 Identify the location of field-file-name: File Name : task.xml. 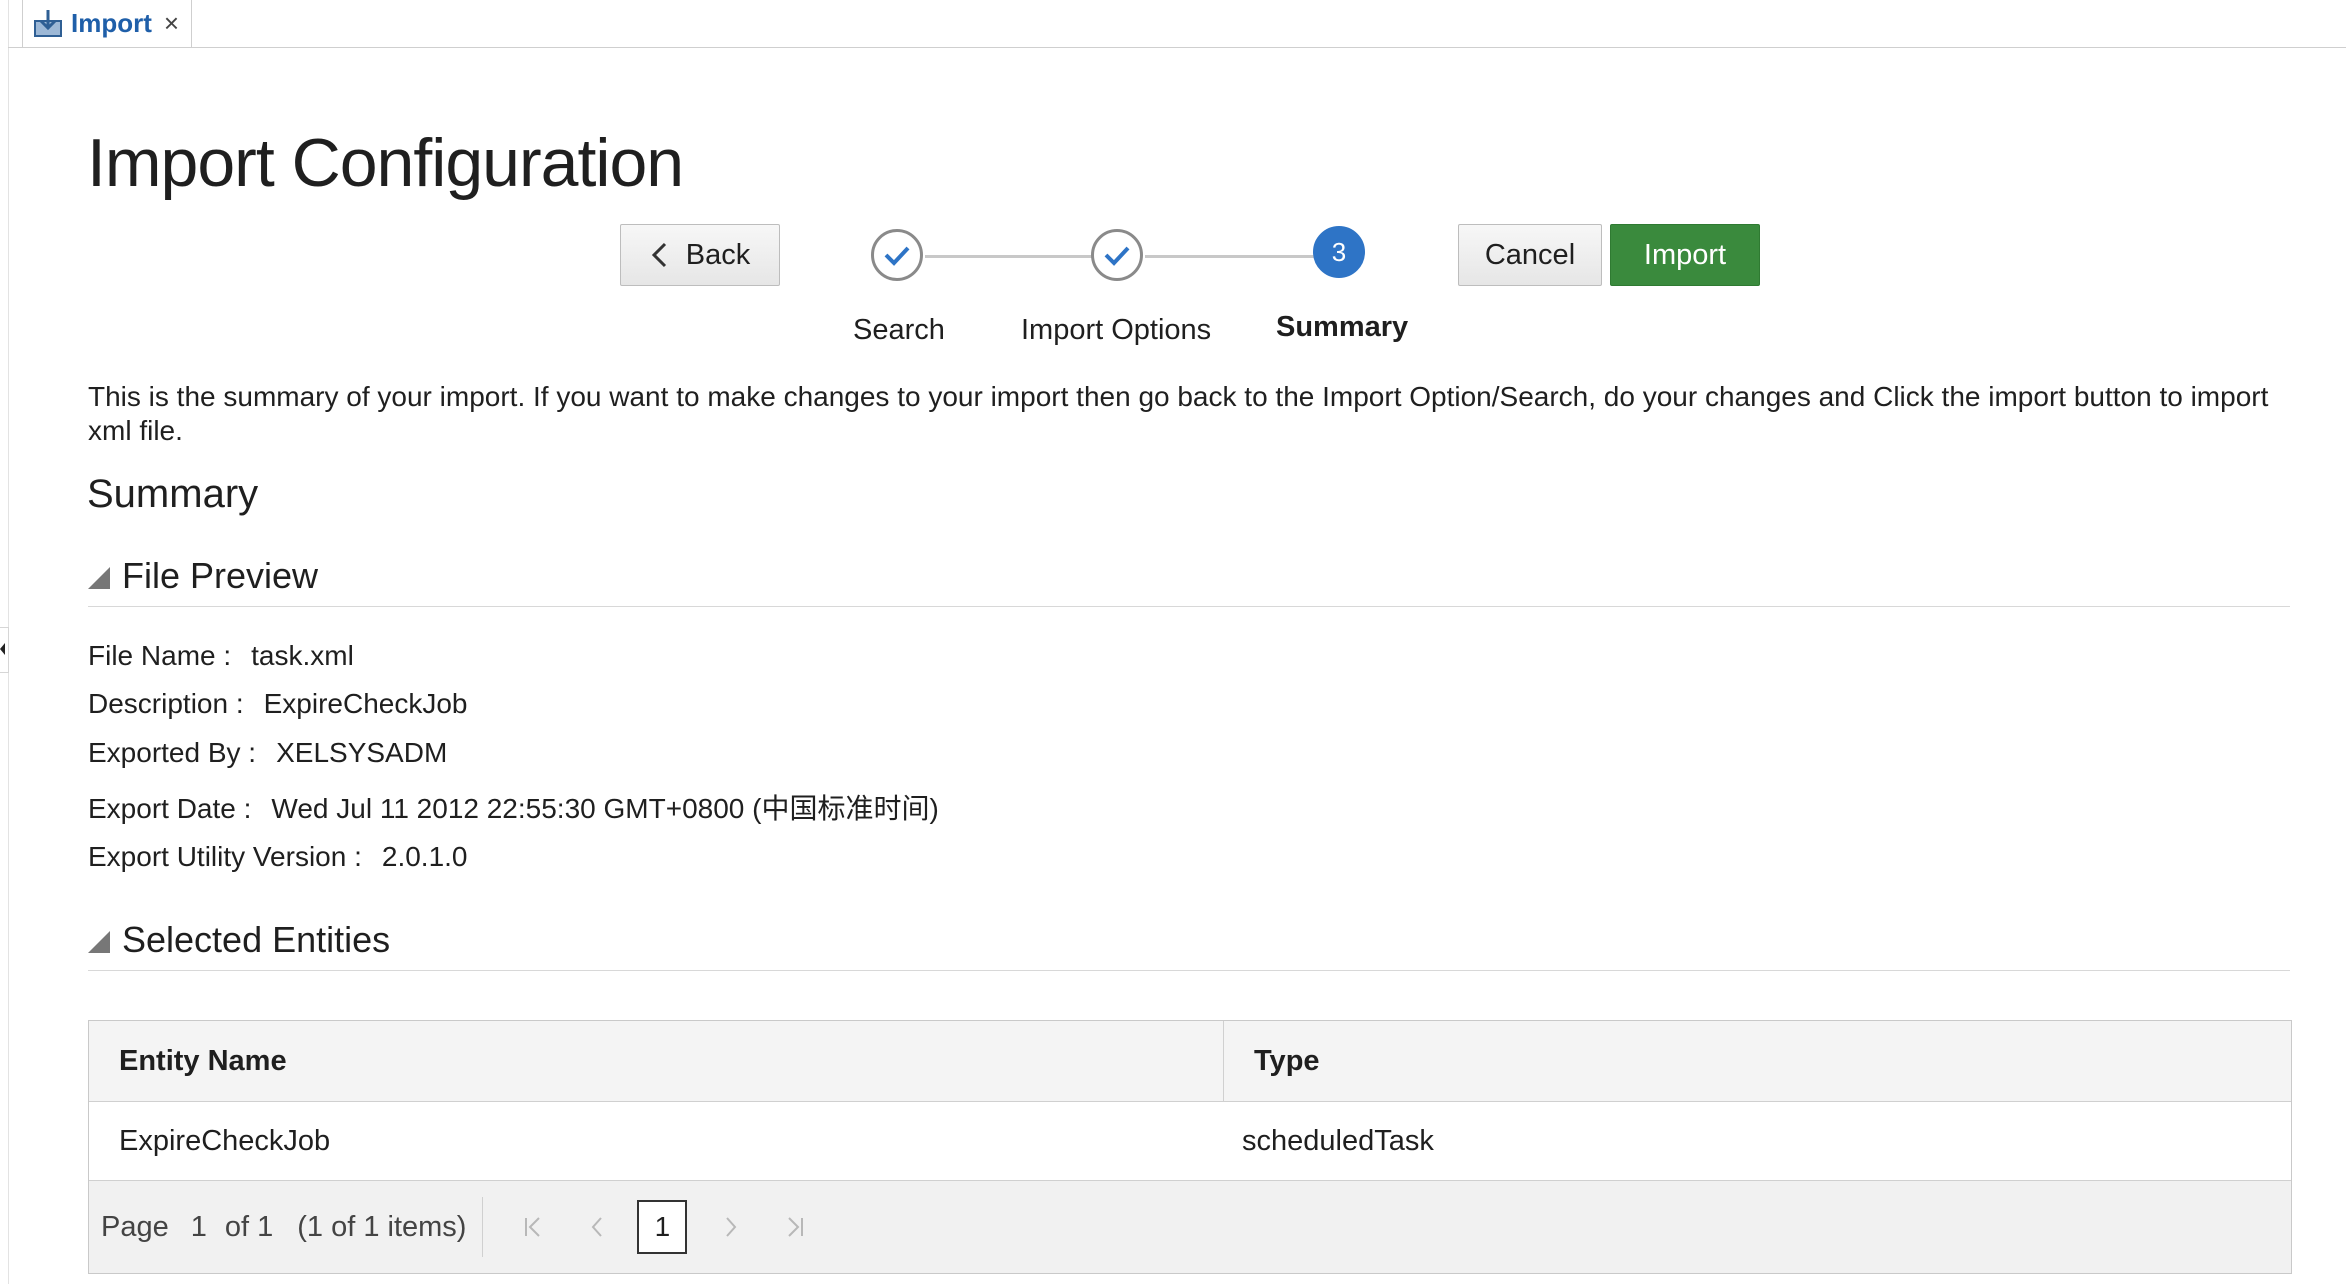
(221, 656).